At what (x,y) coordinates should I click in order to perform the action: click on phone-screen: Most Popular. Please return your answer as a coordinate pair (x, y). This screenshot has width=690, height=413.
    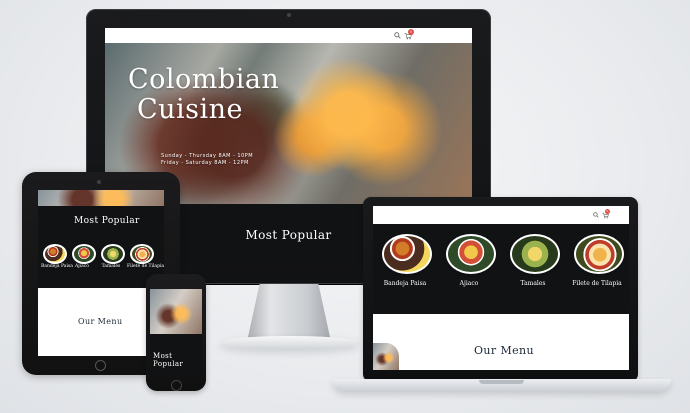
    Looking at the image, I should click on (176, 333).